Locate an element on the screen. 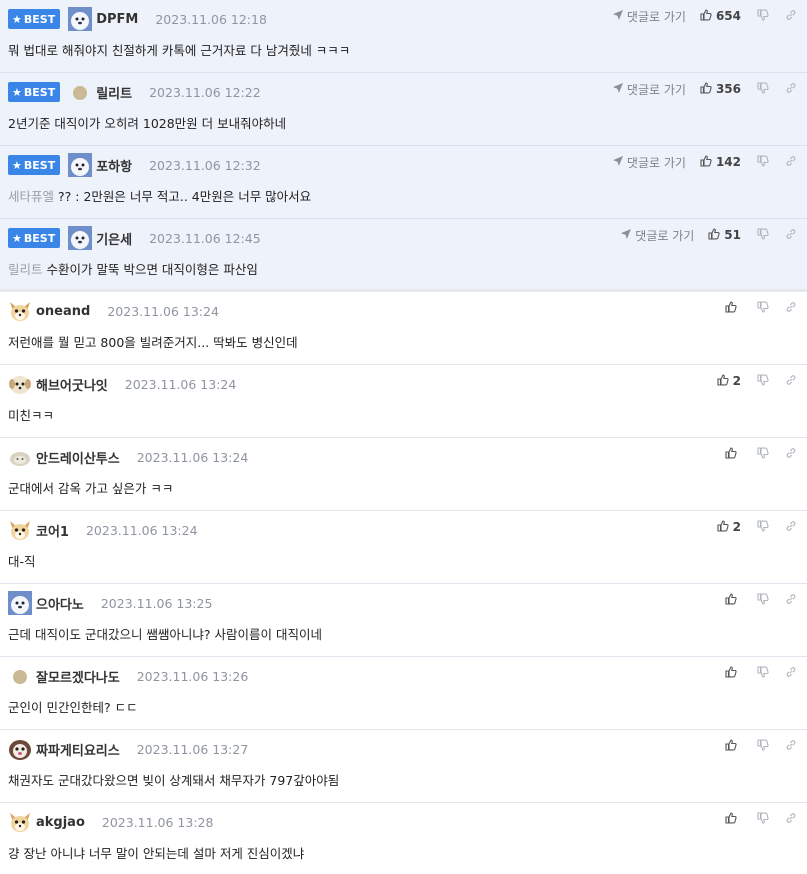  nickname: oneand is located at coordinates (63, 311).